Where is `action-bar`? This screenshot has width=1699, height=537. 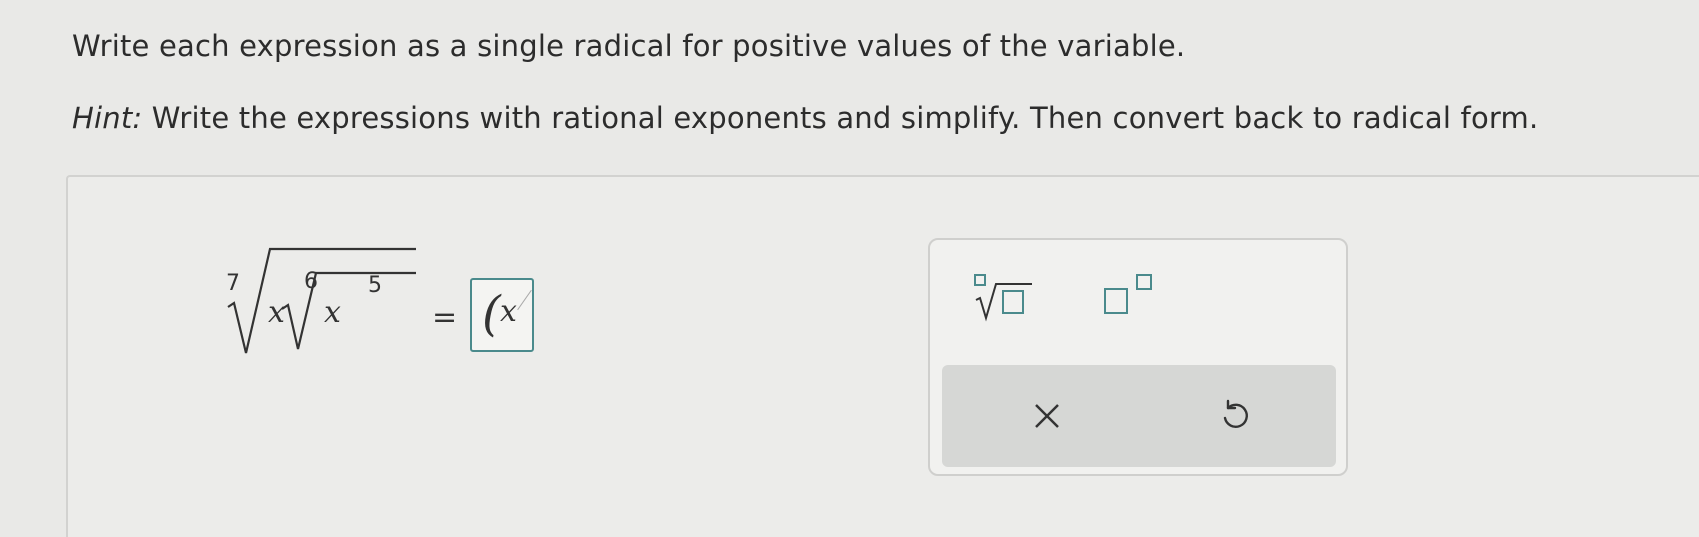
action-bar is located at coordinates (1139, 416).